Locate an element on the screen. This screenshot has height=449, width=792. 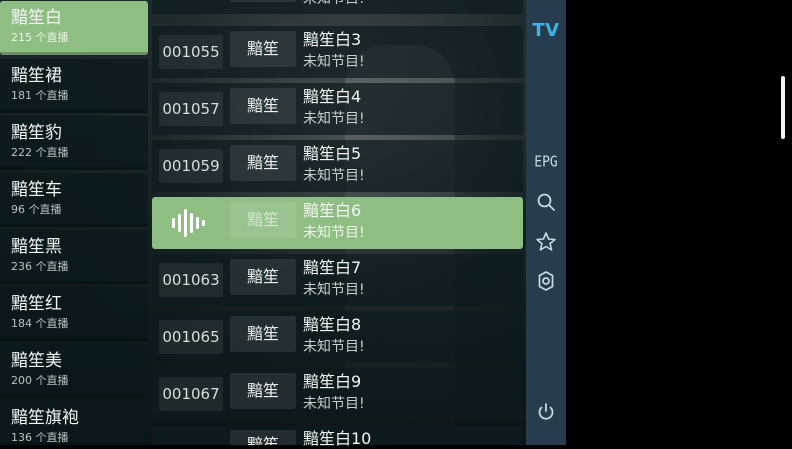
category-count: 222 个直播 is located at coordinates (40, 152).